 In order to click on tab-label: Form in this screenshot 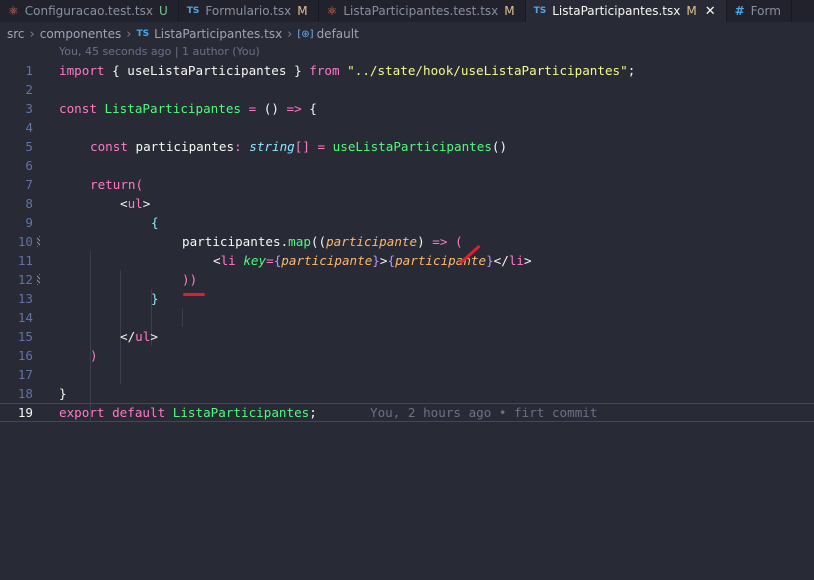, I will do `click(765, 11)`.